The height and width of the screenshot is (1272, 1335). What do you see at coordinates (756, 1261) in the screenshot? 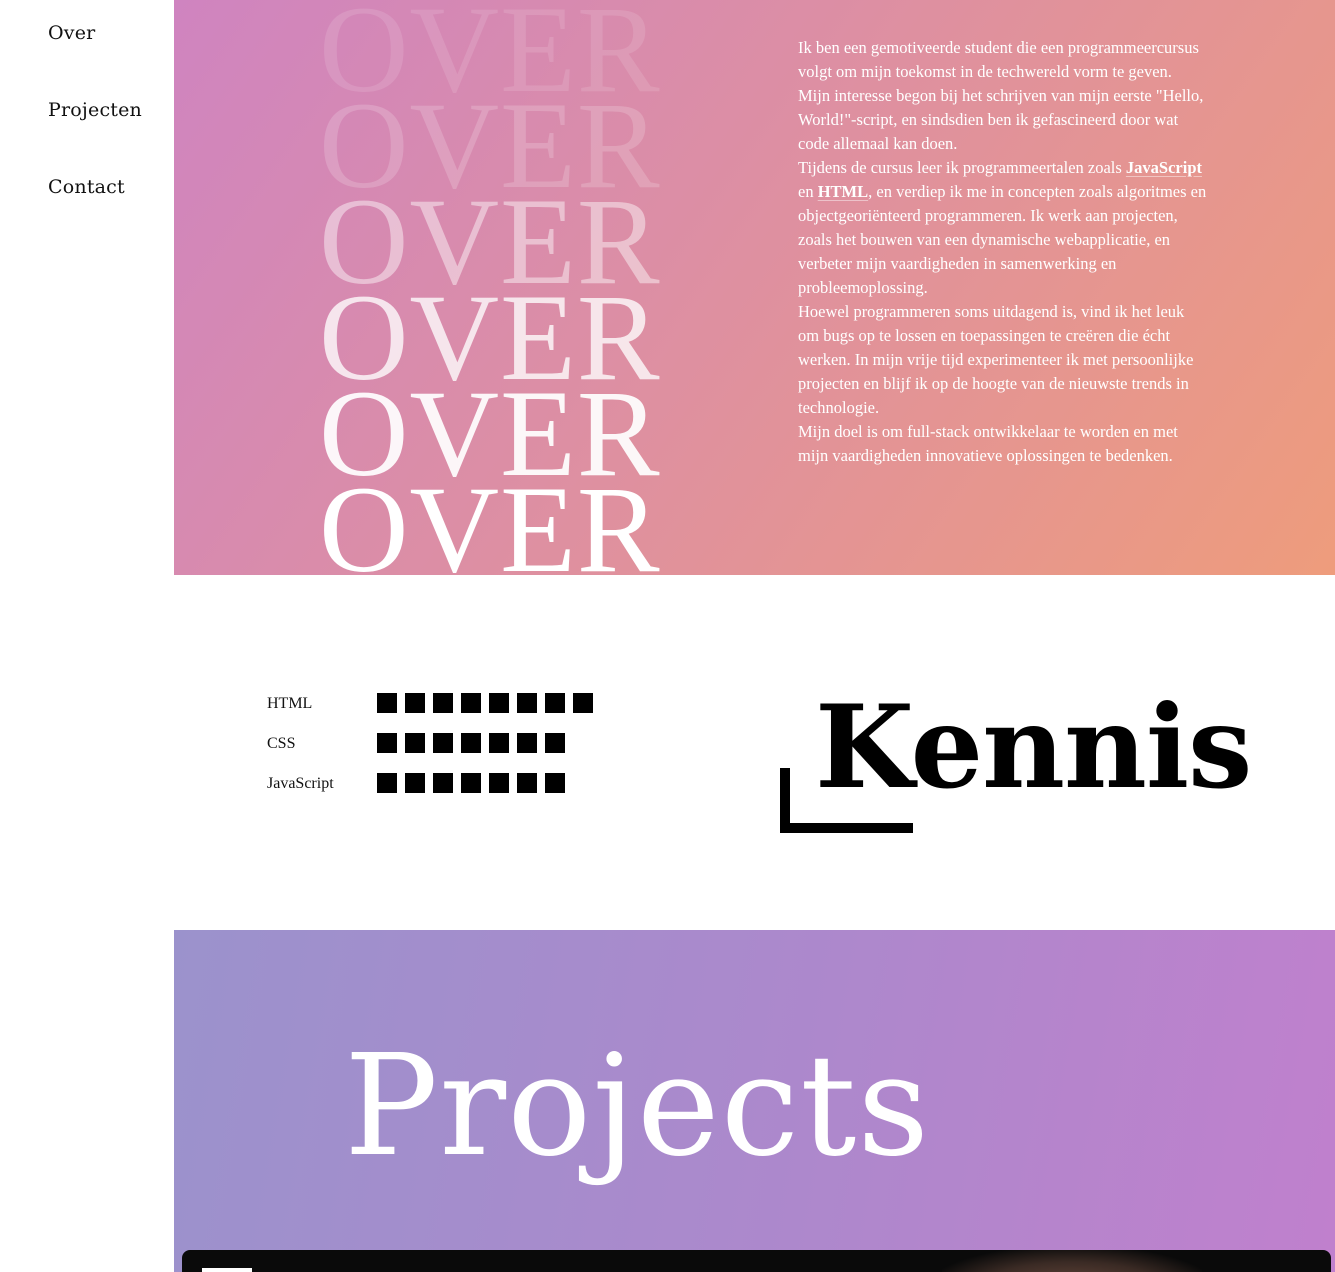
I see `project-card` at bounding box center [756, 1261].